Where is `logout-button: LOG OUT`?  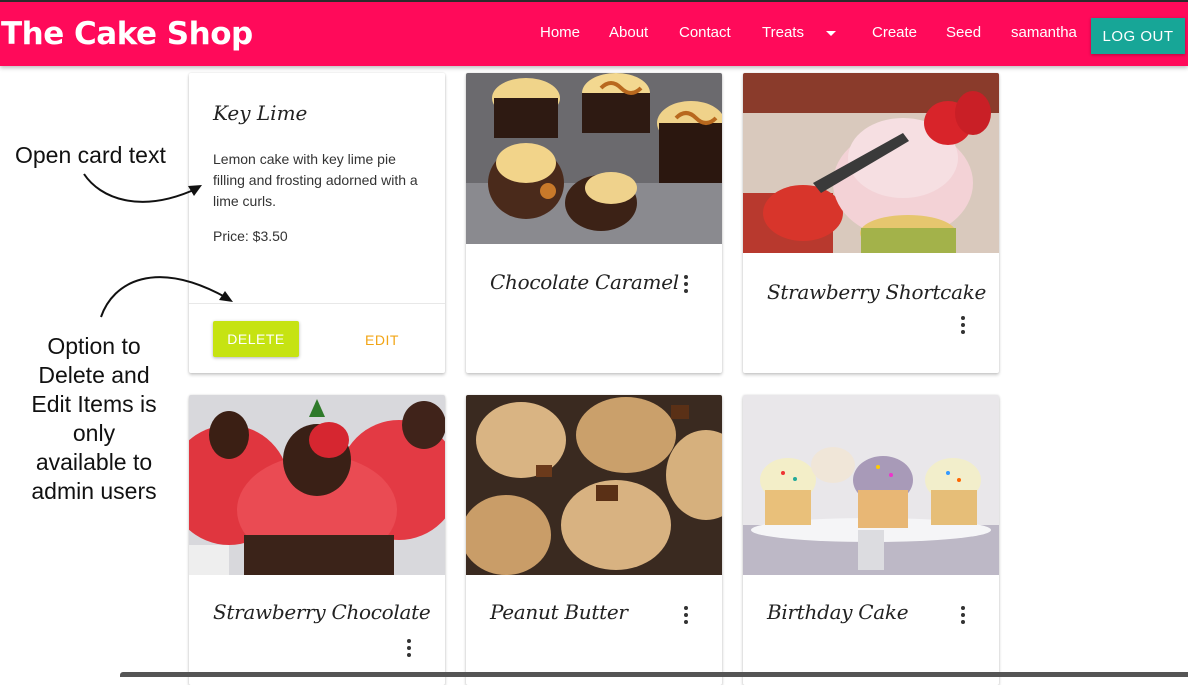
logout-button: LOG OUT is located at coordinates (1138, 36).